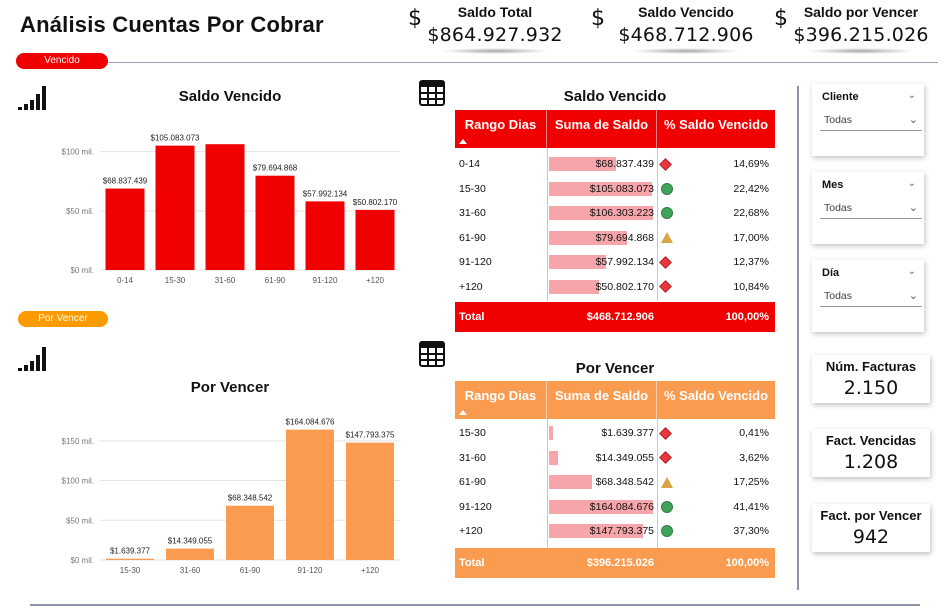 Image resolution: width=949 pixels, height=611 pixels. Describe the element at coordinates (615, 189) in the screenshot. I see `table-row: 15-30 $105.083.073 22,42%` at that location.